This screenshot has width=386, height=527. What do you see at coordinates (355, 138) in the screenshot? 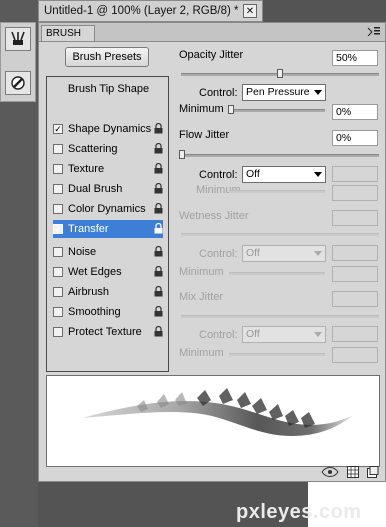
I see `flow-jitter-value: 0%` at bounding box center [355, 138].